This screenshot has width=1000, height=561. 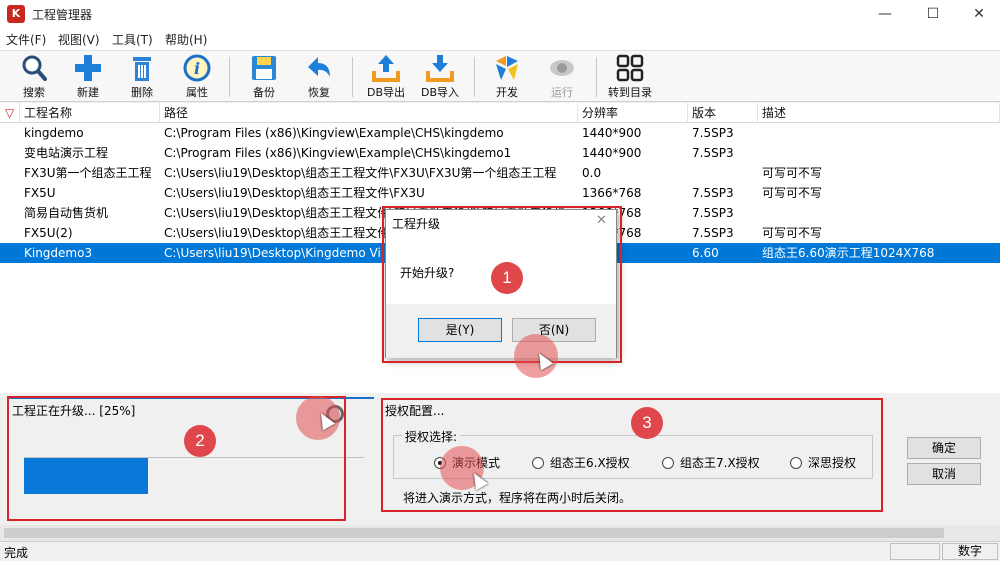 What do you see at coordinates (16, 14) in the screenshot?
I see `app-logo-icon: K` at bounding box center [16, 14].